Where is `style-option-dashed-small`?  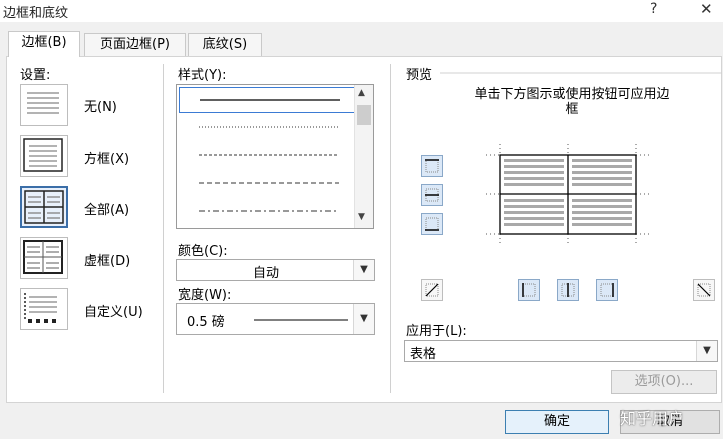 style-option-dashed-small is located at coordinates (267, 156).